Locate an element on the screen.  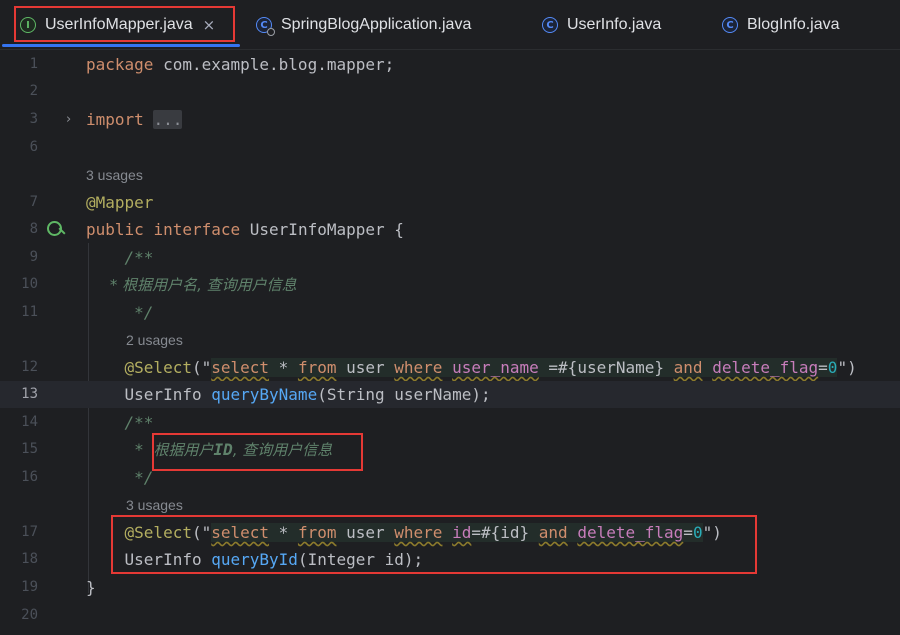
line-number: 11 is located at coordinates (29, 312).